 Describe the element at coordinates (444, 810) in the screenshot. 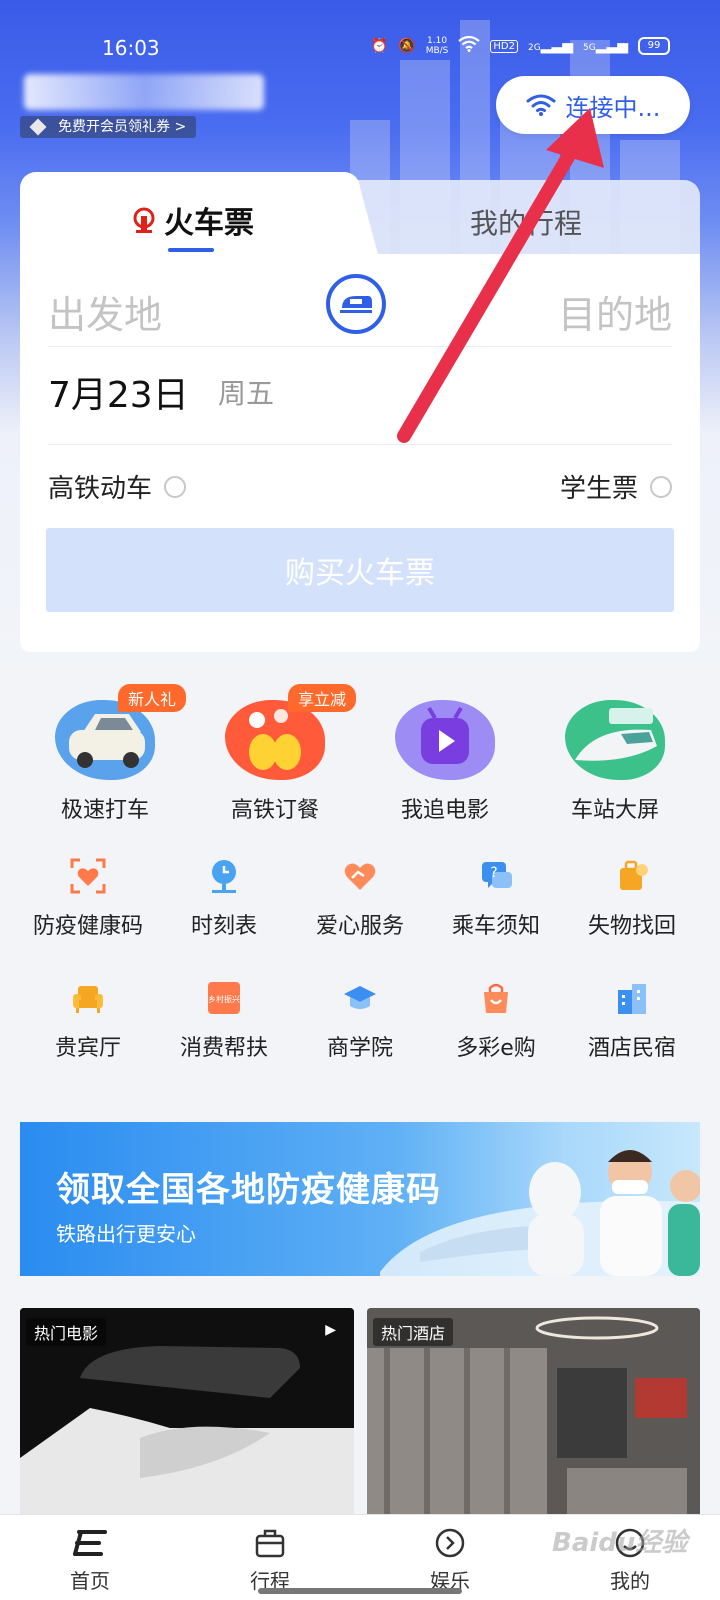

I see `service-label: 我追电影` at that location.